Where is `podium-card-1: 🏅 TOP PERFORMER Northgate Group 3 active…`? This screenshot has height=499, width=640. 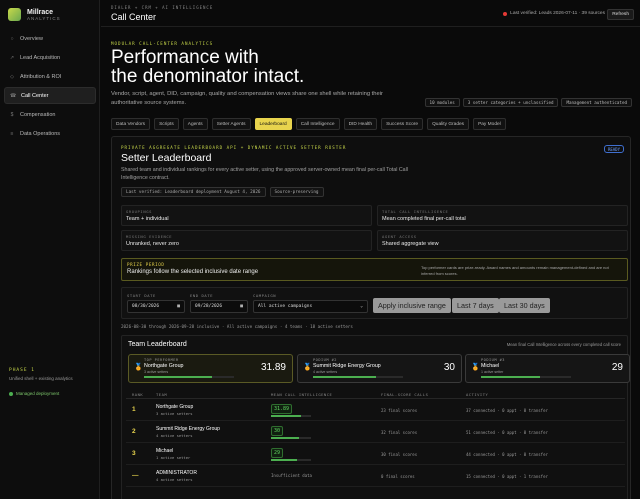 podium-card-1: 🏅 TOP PERFORMER Northgate Group 3 active… is located at coordinates (210, 368).